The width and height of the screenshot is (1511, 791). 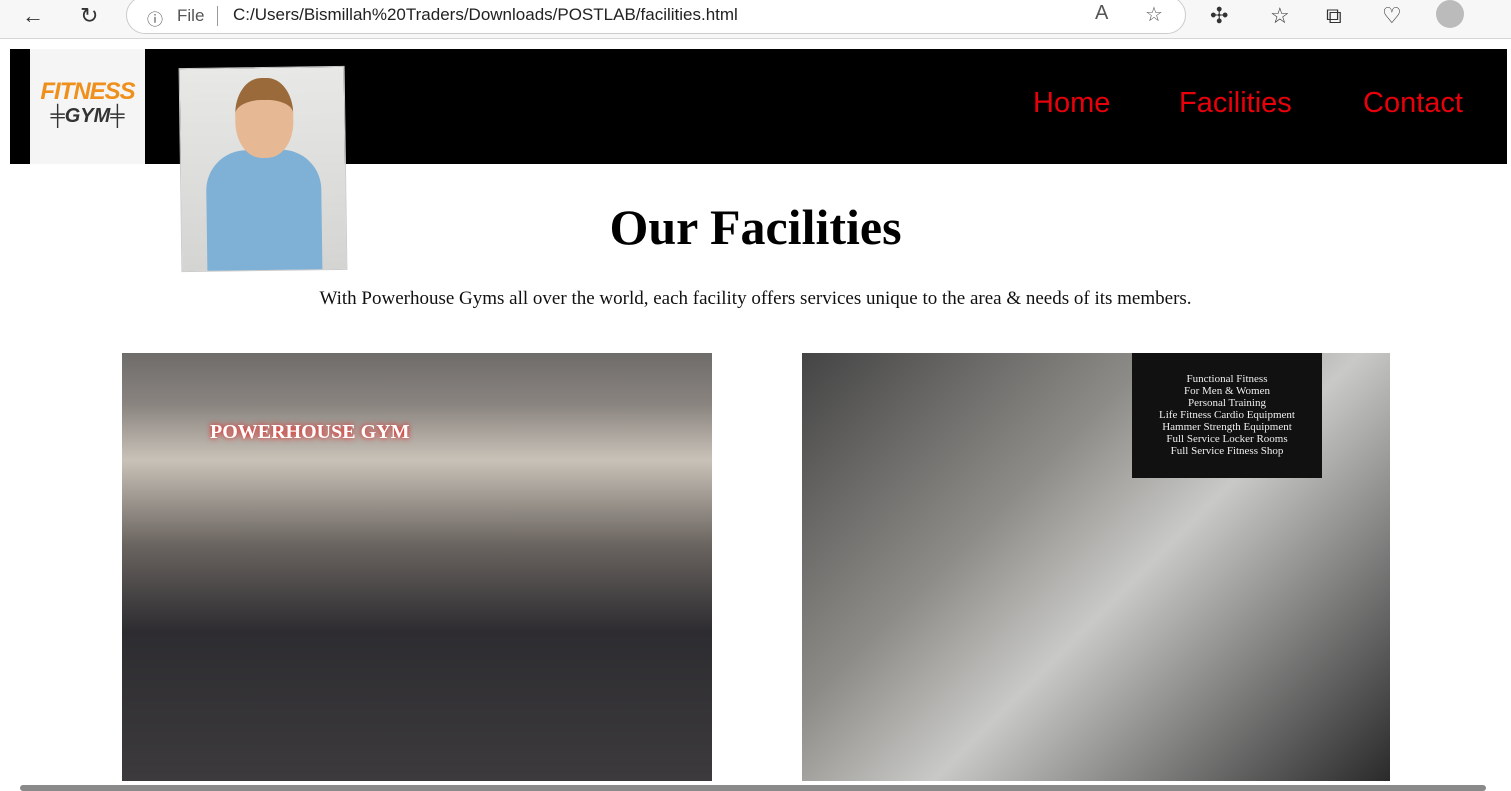 I want to click on back-icon: ←, so click(x=33, y=16).